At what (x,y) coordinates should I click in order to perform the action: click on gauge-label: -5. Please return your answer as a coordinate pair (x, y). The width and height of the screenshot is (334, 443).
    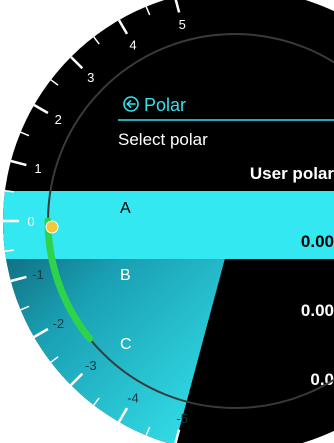
    Looking at the image, I should click on (182, 418).